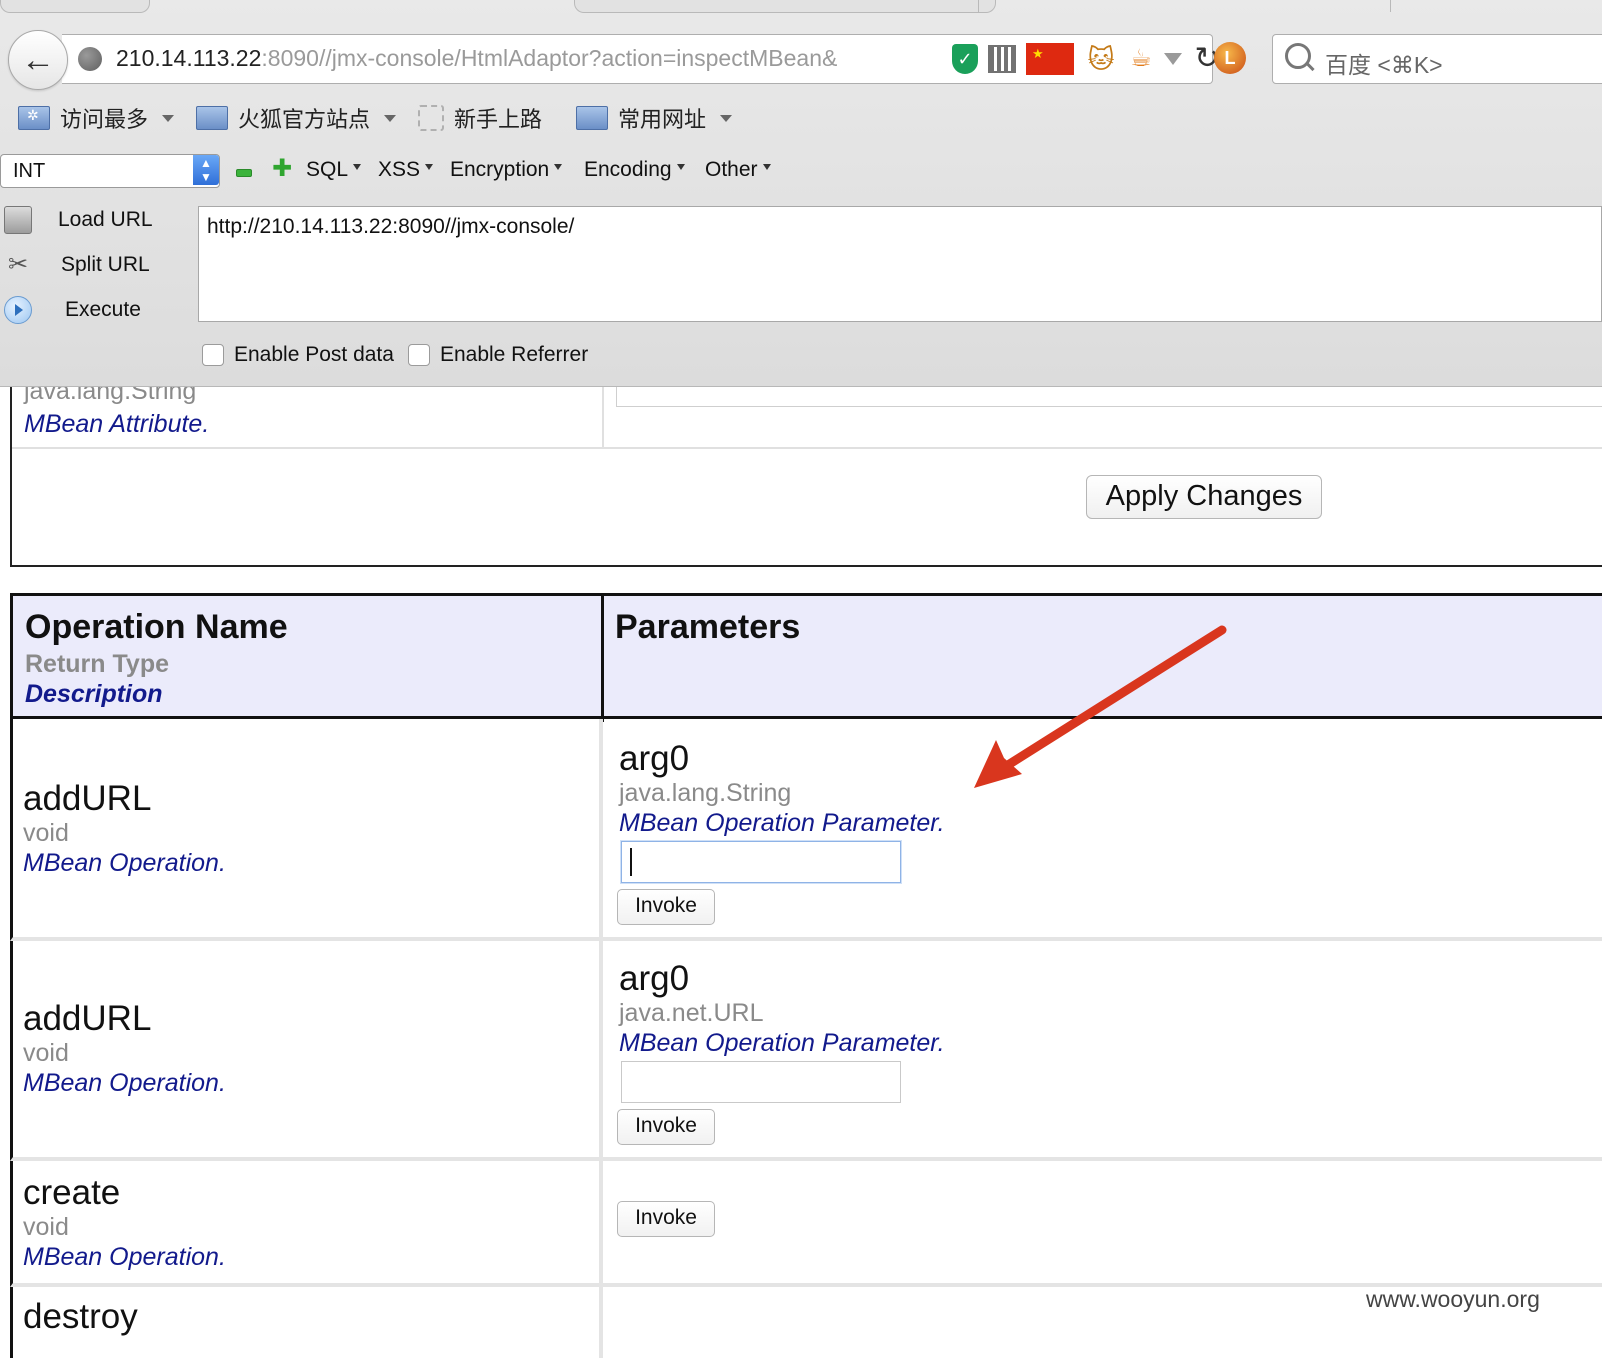 This screenshot has height=1358, width=1602. I want to click on split-url-label: Split URL, so click(105, 264).